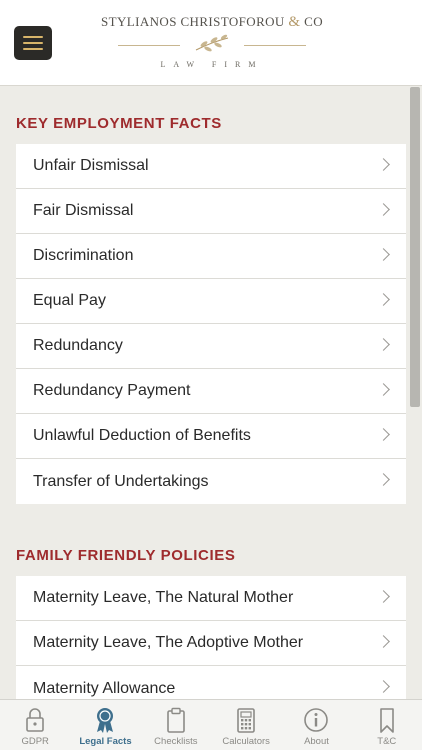 The width and height of the screenshot is (422, 750). I want to click on tab-calculators: Calculators, so click(246, 725).